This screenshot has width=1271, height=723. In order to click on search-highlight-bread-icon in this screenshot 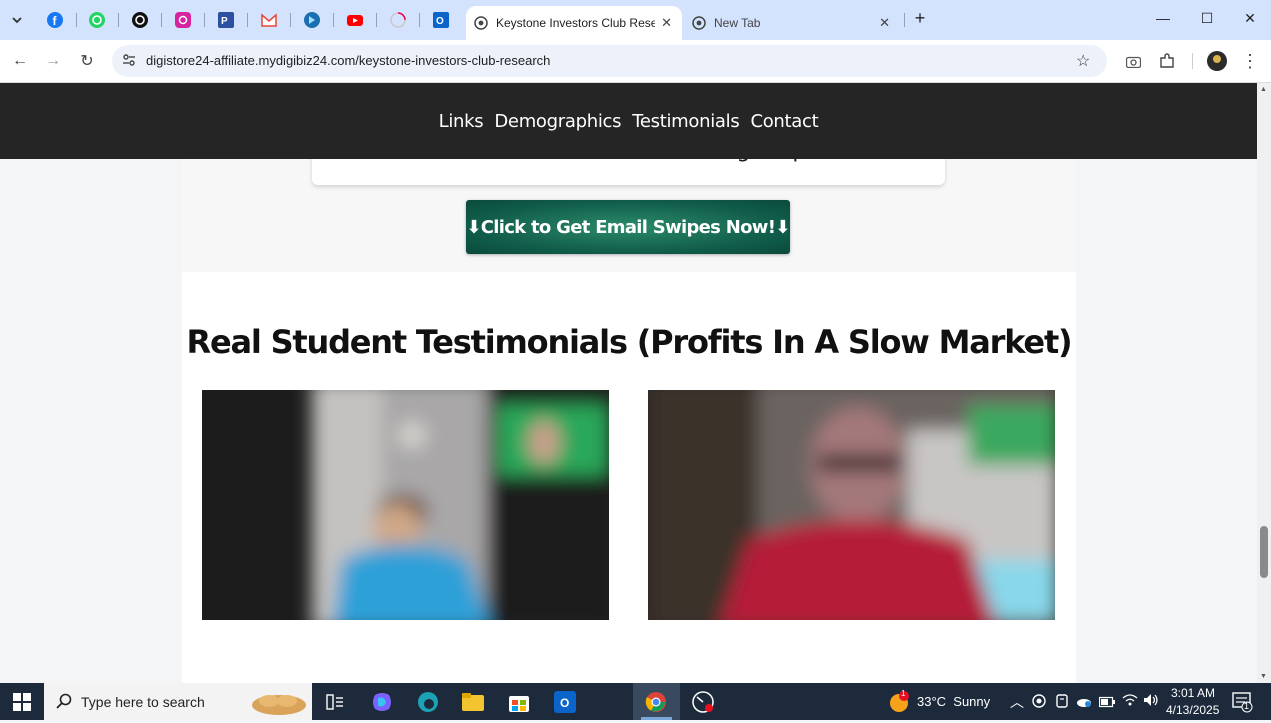, I will do `click(279, 704)`.